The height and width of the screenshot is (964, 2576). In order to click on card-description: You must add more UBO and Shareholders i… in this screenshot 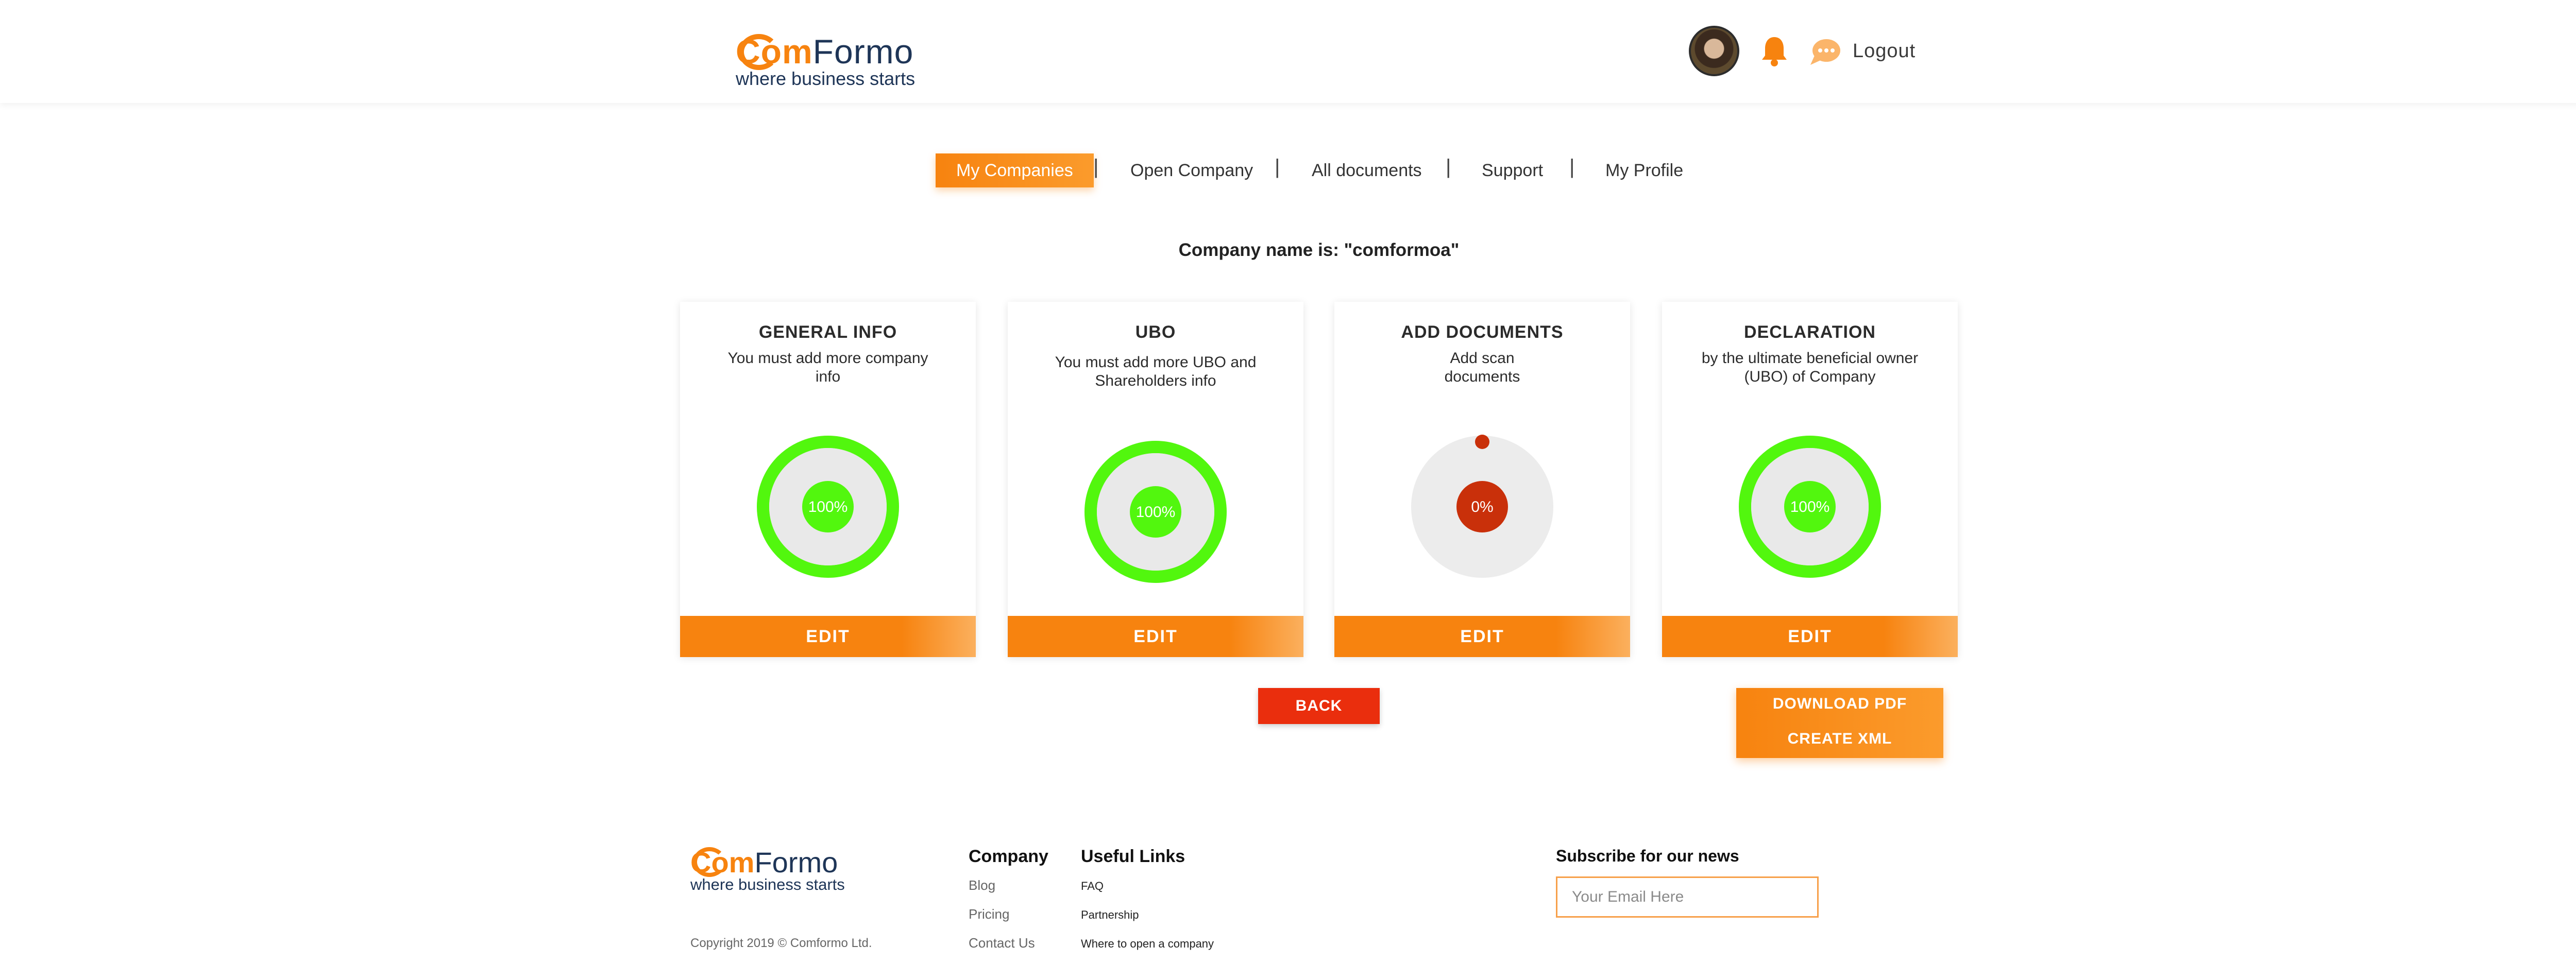, I will do `click(1156, 371)`.